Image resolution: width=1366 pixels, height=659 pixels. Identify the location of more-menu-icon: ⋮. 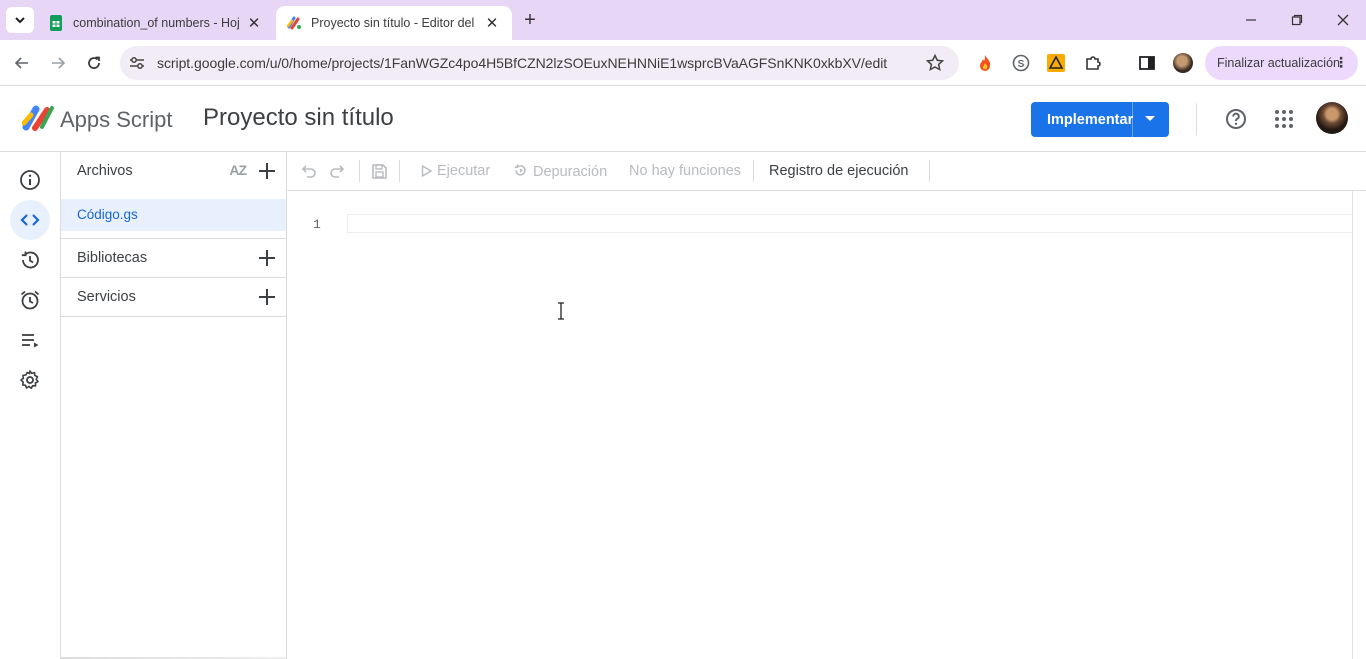
(1341, 62).